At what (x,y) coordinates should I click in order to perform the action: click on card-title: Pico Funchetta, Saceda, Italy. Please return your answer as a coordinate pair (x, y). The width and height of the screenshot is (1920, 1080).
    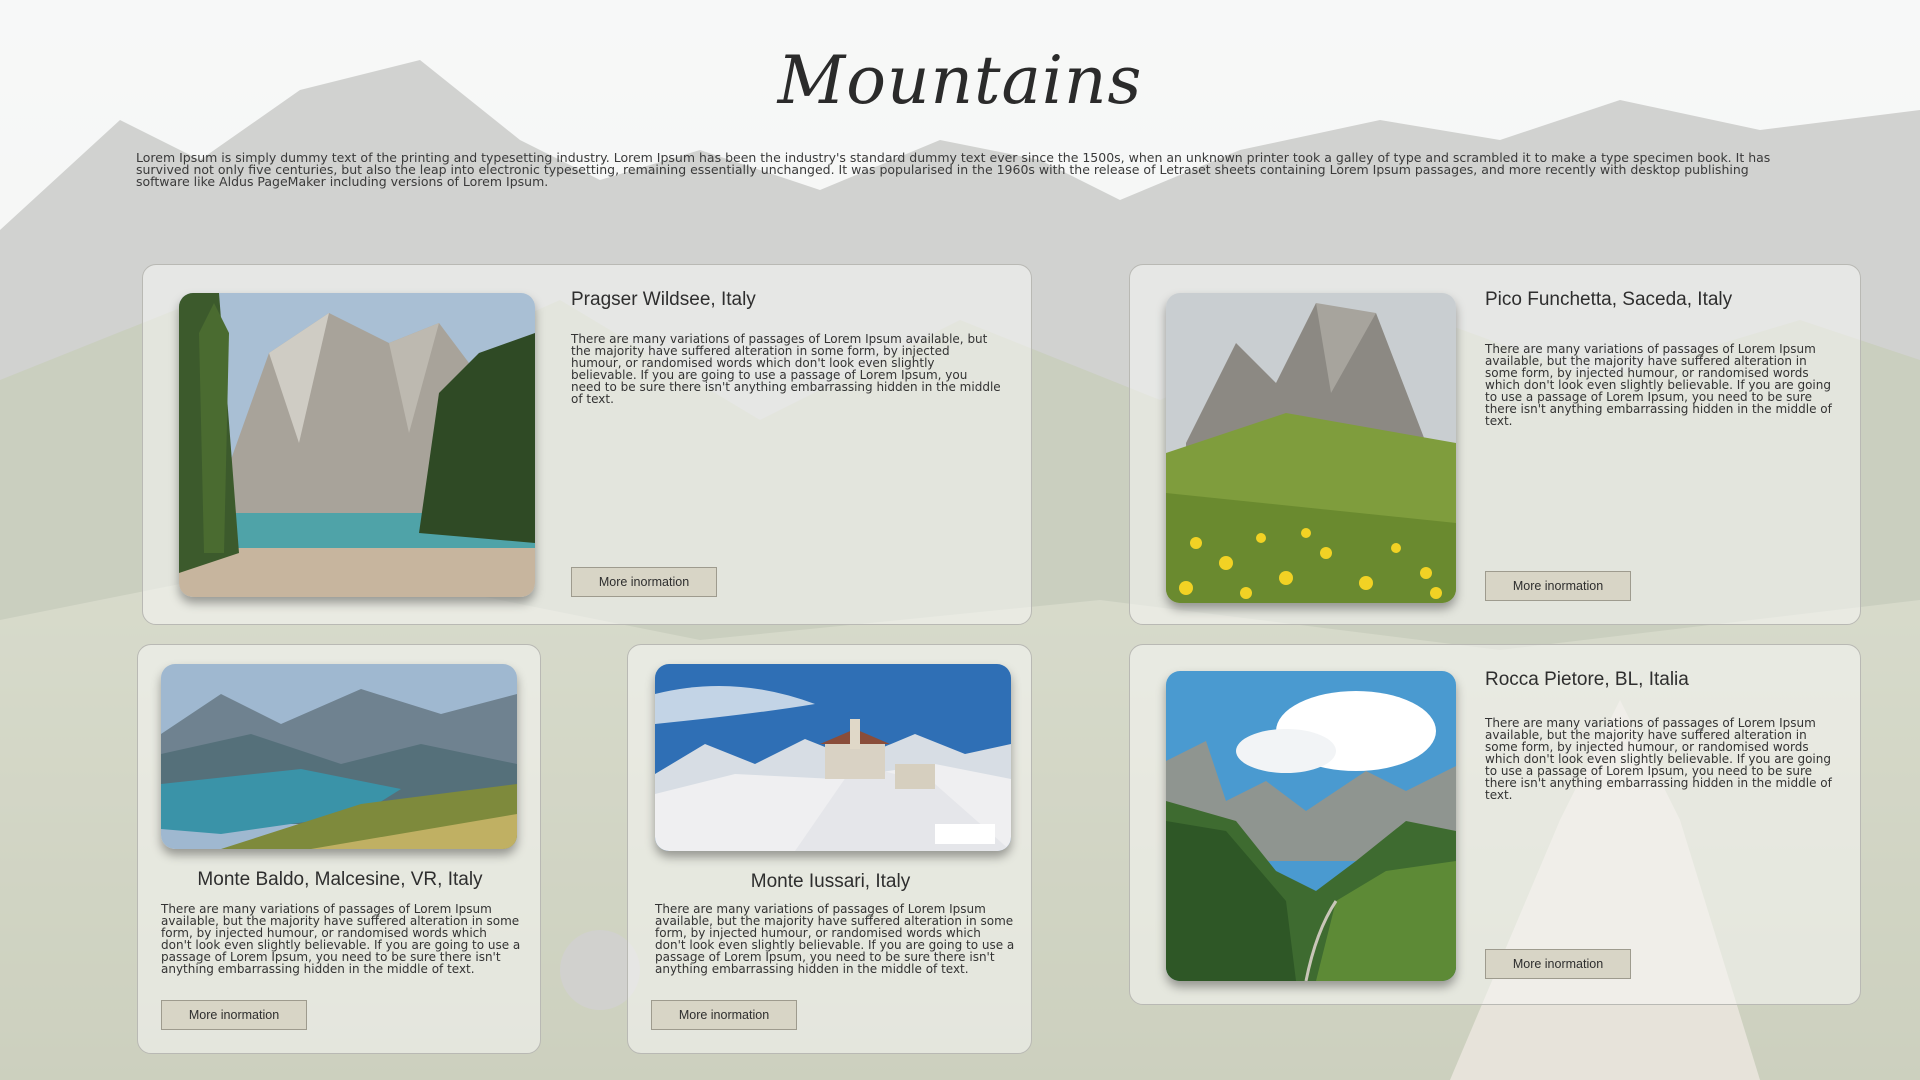
    Looking at the image, I should click on (1609, 299).